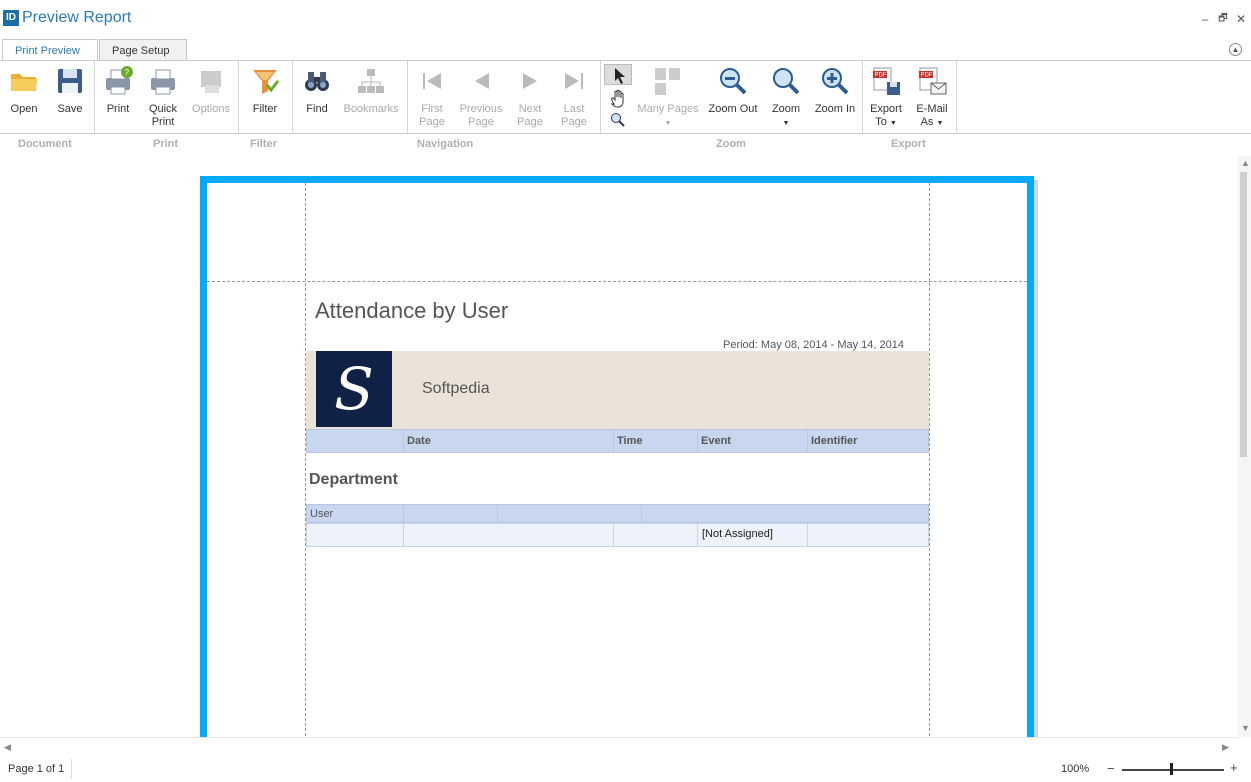  I want to click on binoculars-icon, so click(317, 81).